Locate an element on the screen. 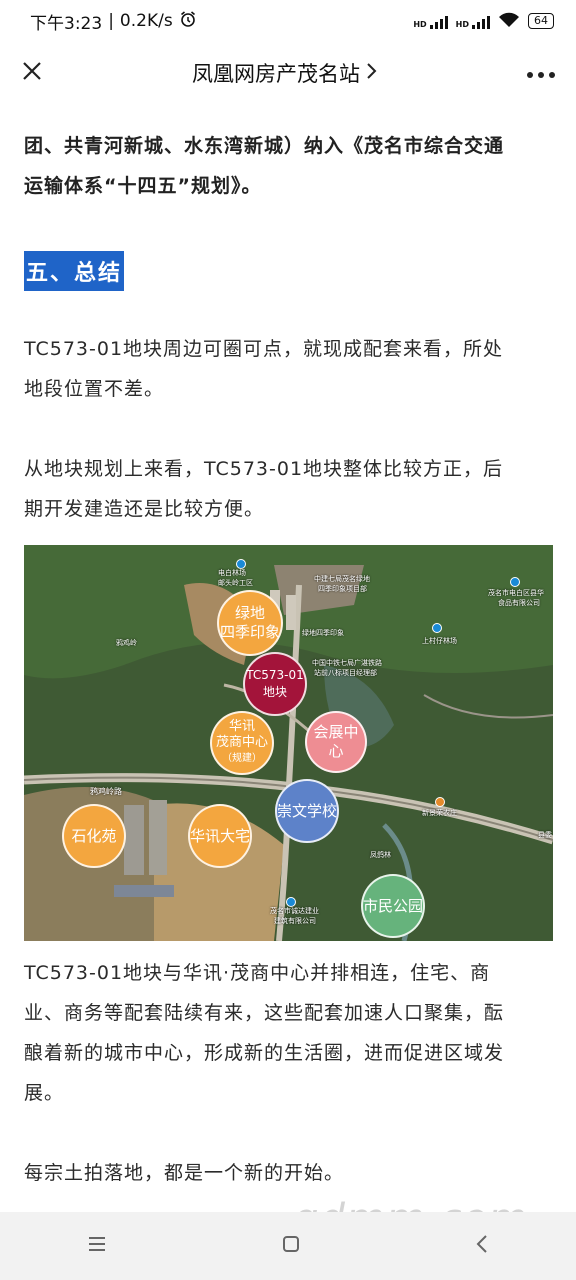 The height and width of the screenshot is (1280, 576). section-heading: 五、总结 is located at coordinates (74, 271).